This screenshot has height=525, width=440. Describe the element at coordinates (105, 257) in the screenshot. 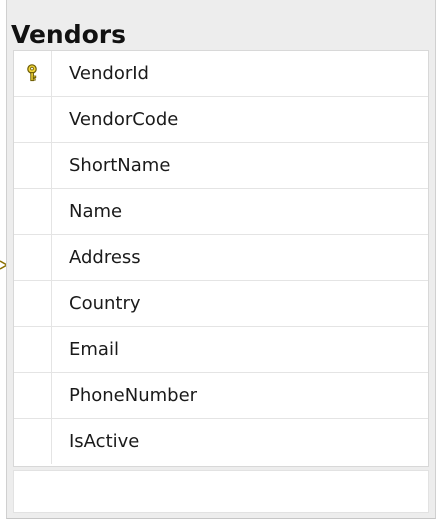

I see `column-name: Address` at that location.